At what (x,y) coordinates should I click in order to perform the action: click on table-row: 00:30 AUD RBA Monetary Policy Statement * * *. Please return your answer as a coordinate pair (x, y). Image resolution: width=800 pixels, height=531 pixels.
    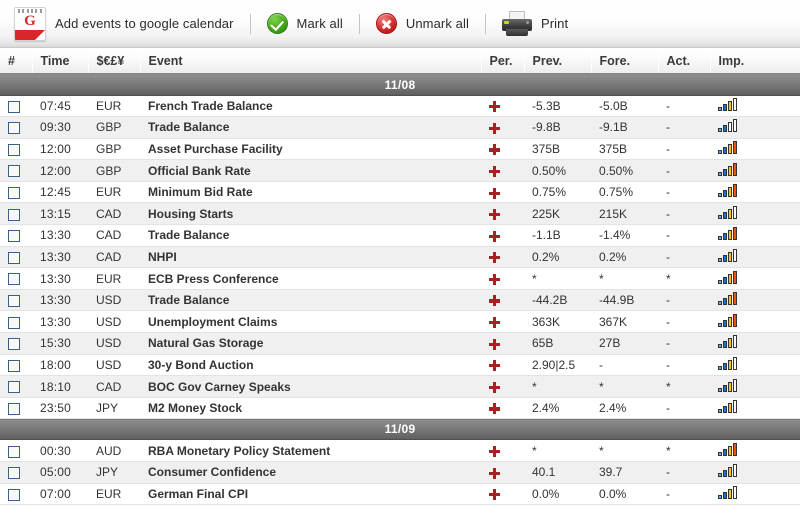
    Looking at the image, I should click on (400, 450).